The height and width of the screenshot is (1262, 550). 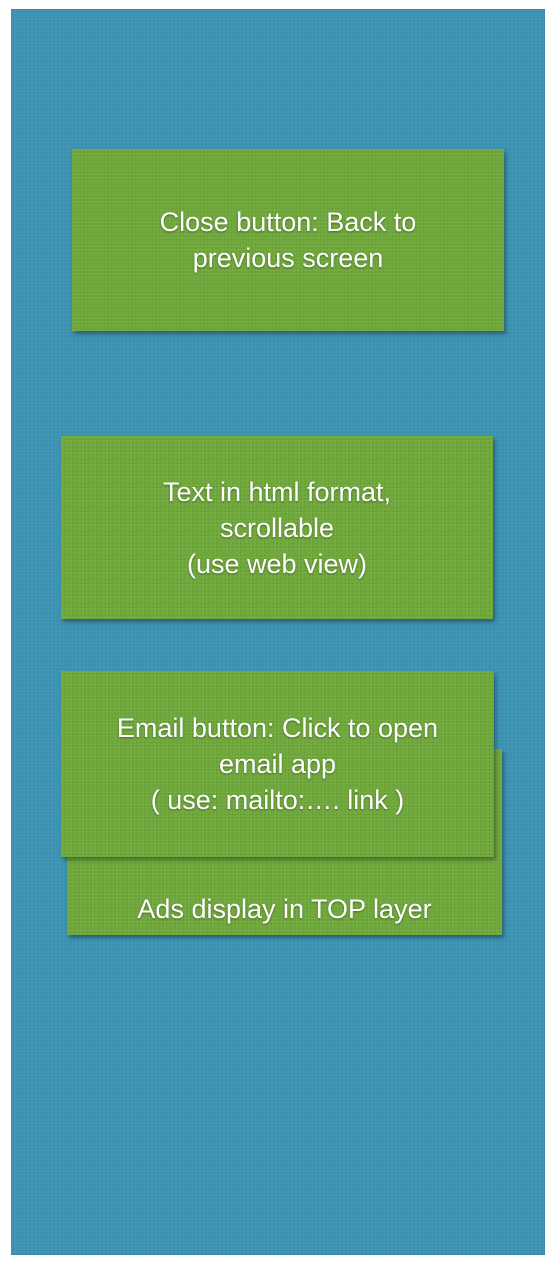 What do you see at coordinates (288, 240) in the screenshot?
I see `close-button-note: Close button: Back to previous screen` at bounding box center [288, 240].